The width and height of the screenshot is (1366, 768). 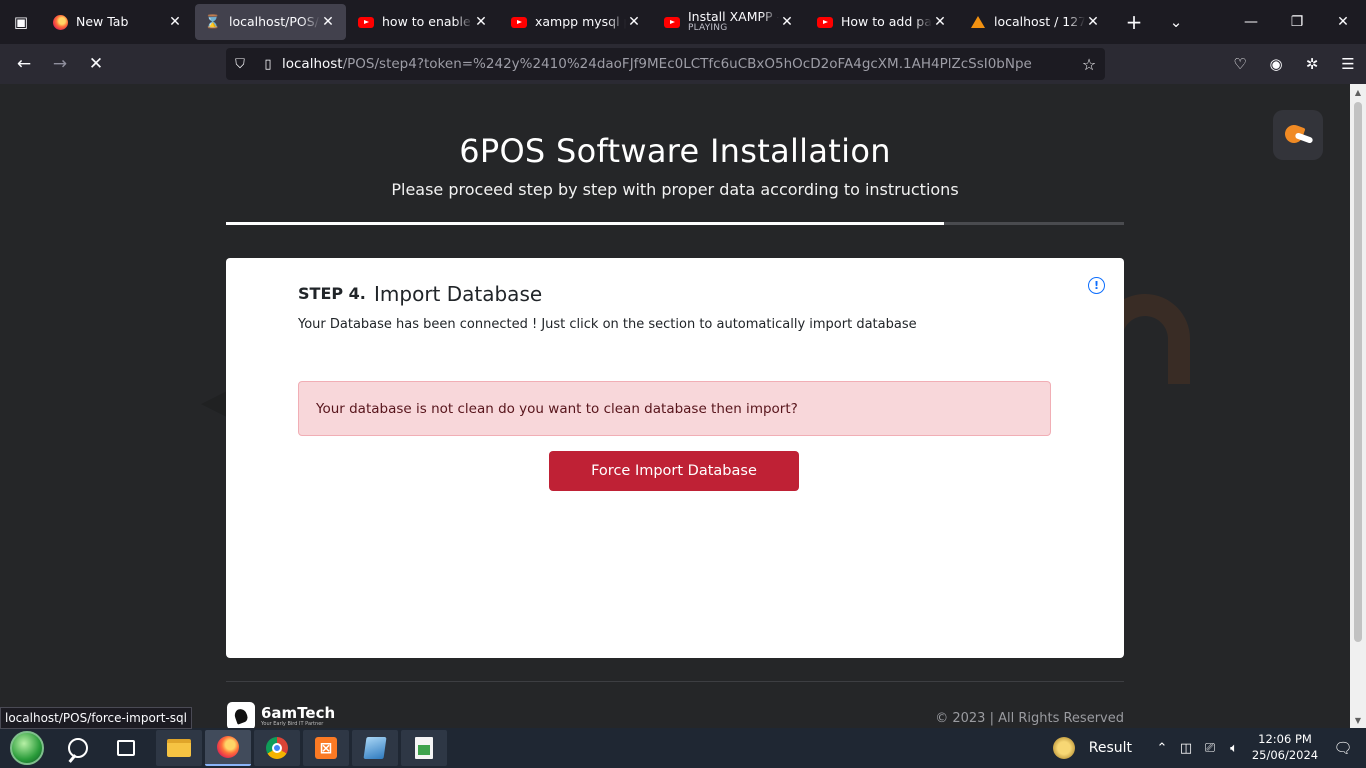 I want to click on weather-widget: Result, so click(x=1092, y=748).